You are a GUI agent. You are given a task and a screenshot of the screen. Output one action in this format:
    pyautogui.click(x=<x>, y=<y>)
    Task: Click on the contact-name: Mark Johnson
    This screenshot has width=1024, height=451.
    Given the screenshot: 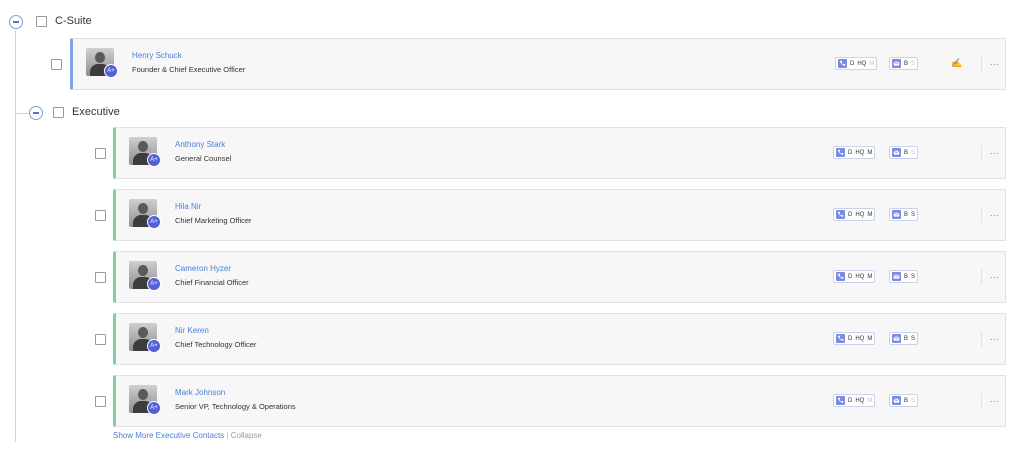 What is the action you would take?
    pyautogui.click(x=200, y=392)
    